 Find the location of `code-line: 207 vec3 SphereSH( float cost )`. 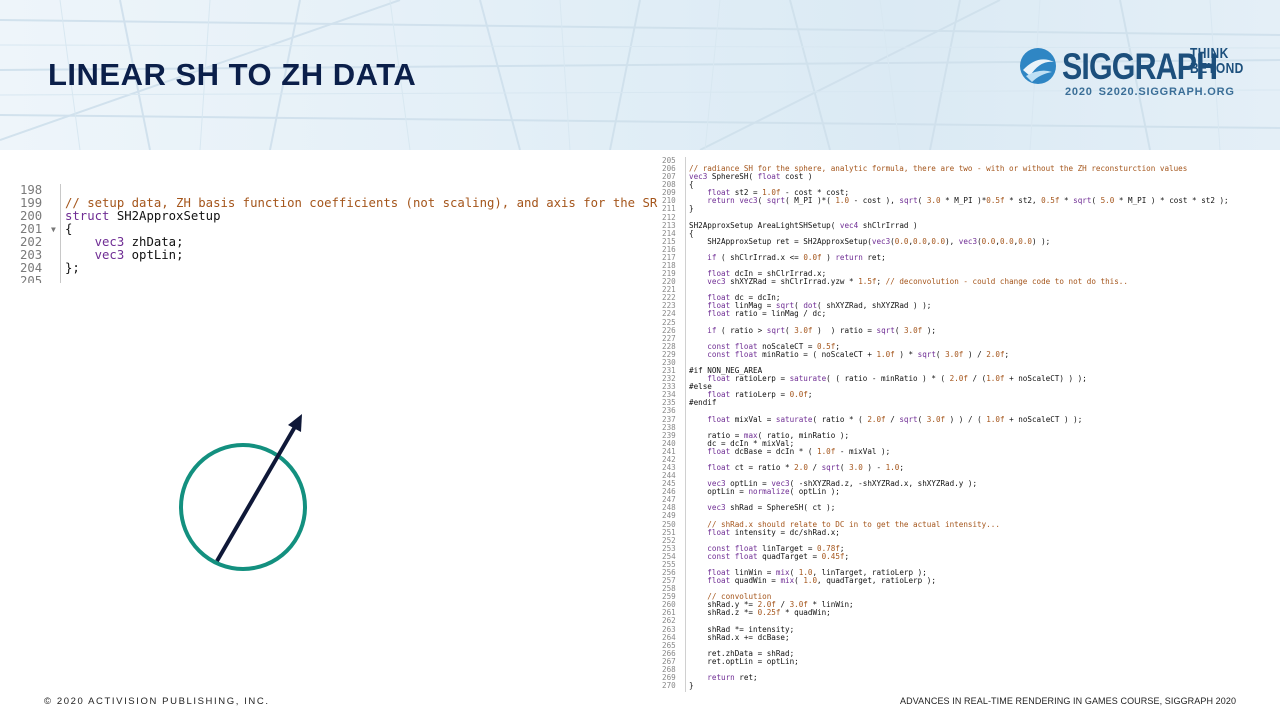

code-line: 207 vec3 SphereSH( float cost ) is located at coordinates (970, 177).